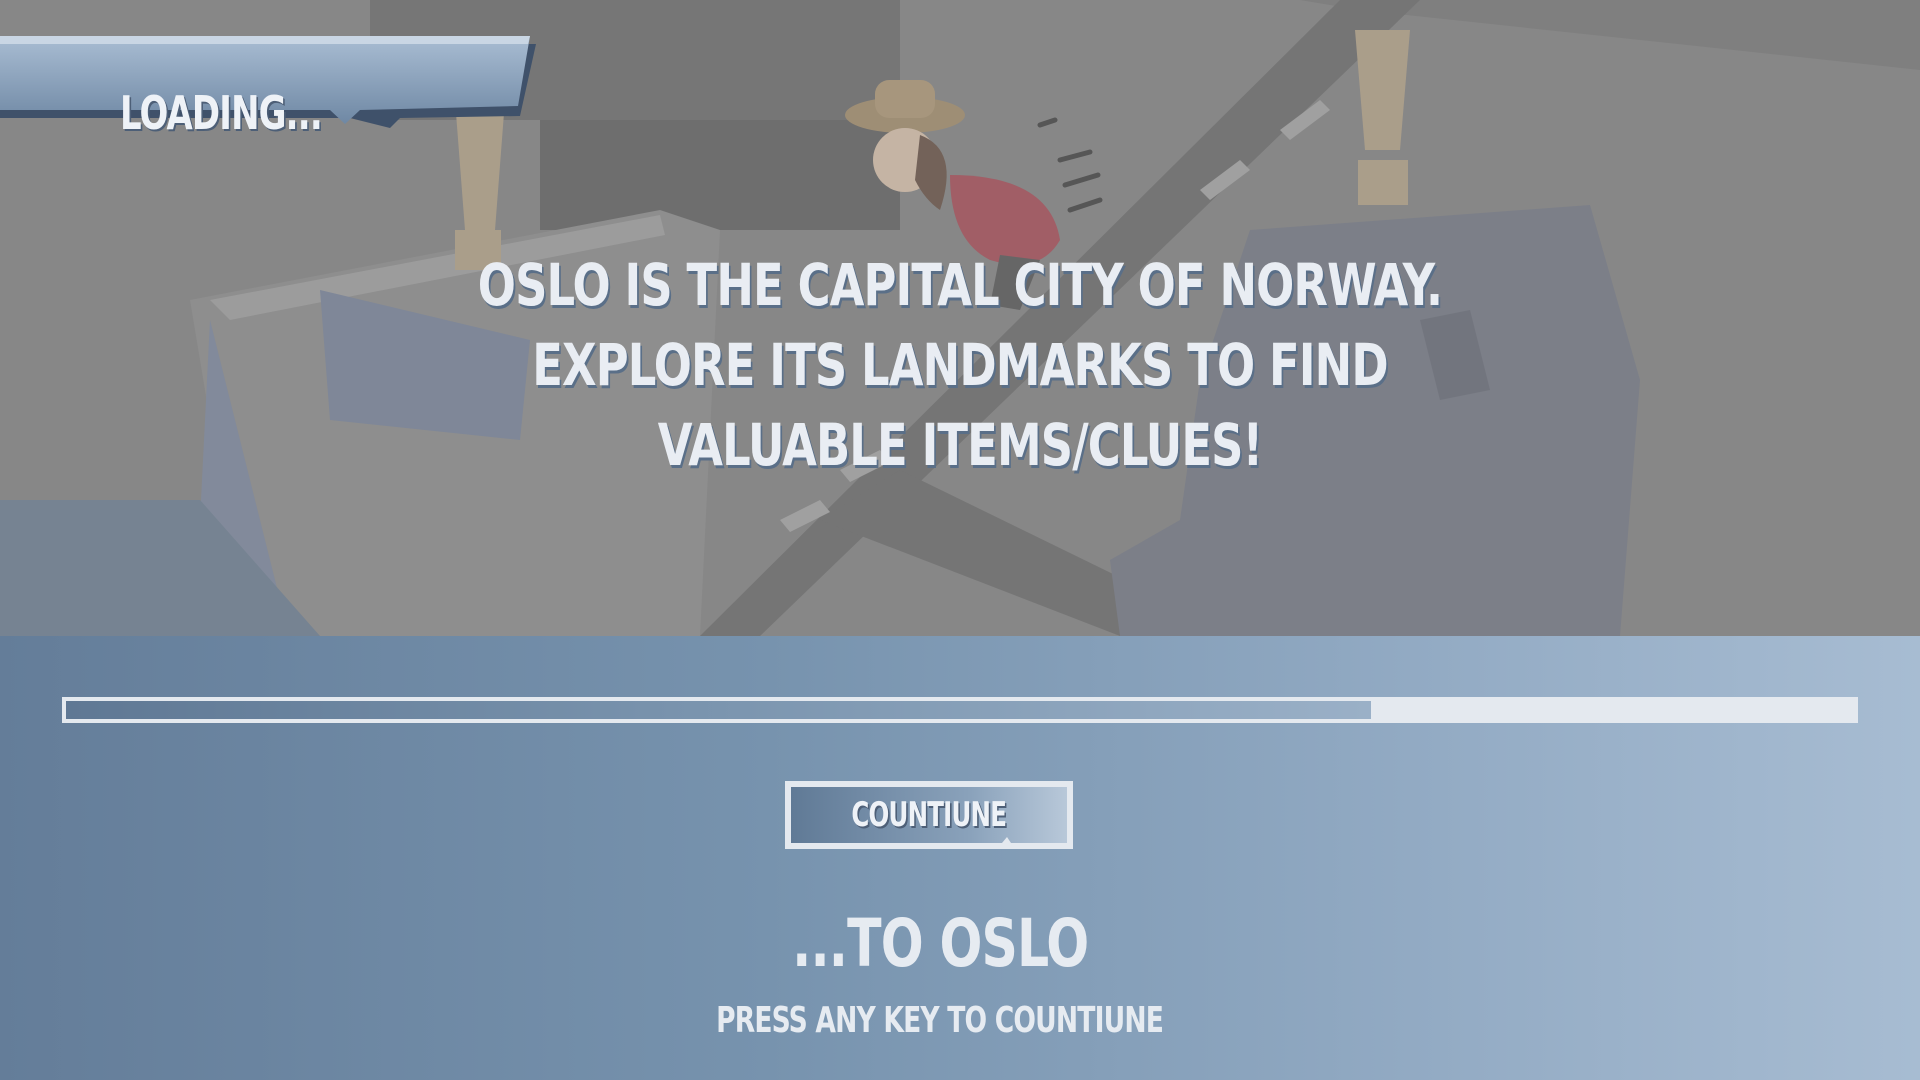  Describe the element at coordinates (960, 285) in the screenshot. I see `tip-line: OSLO IS THE CAPITAL CITY OF NORWAY.` at that location.